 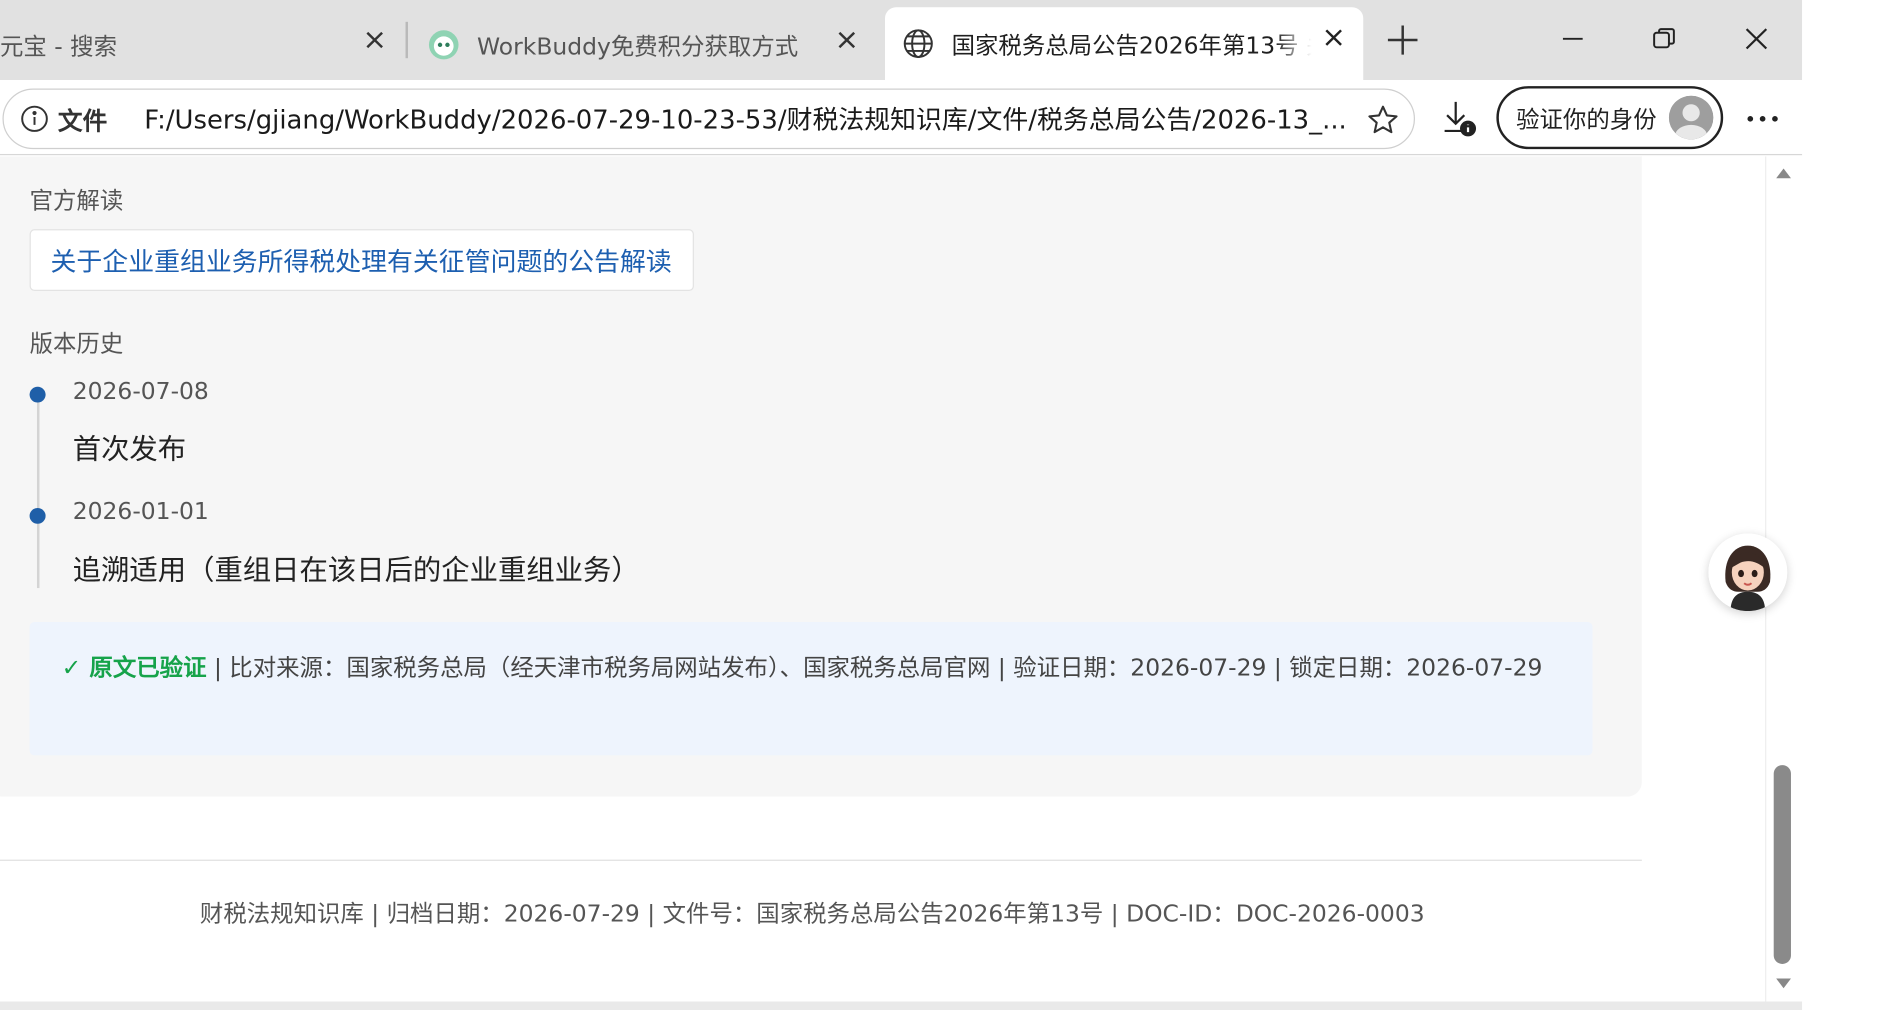 I want to click on profile-button-label: 验证你的身份, so click(x=1586, y=119).